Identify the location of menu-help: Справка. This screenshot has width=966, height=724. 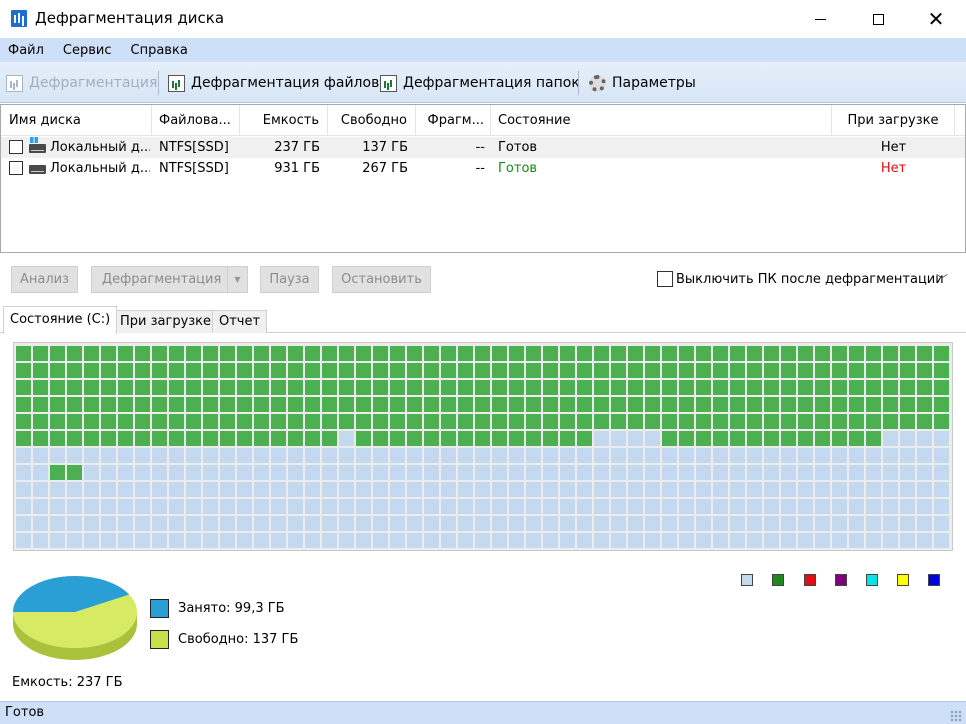
(159, 50).